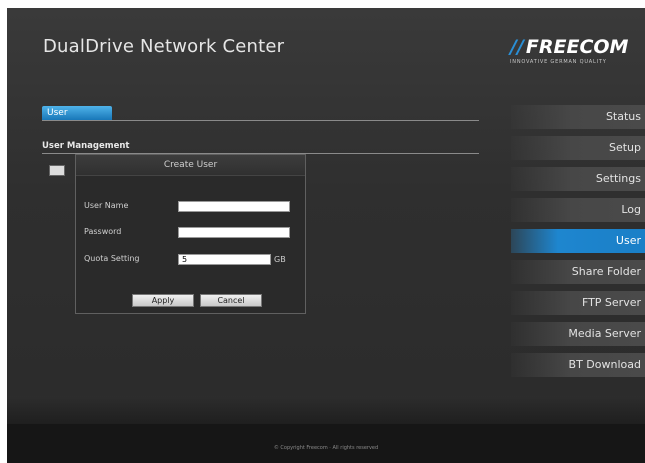  I want to click on sidebar-item-setup: Setup, so click(578, 148).